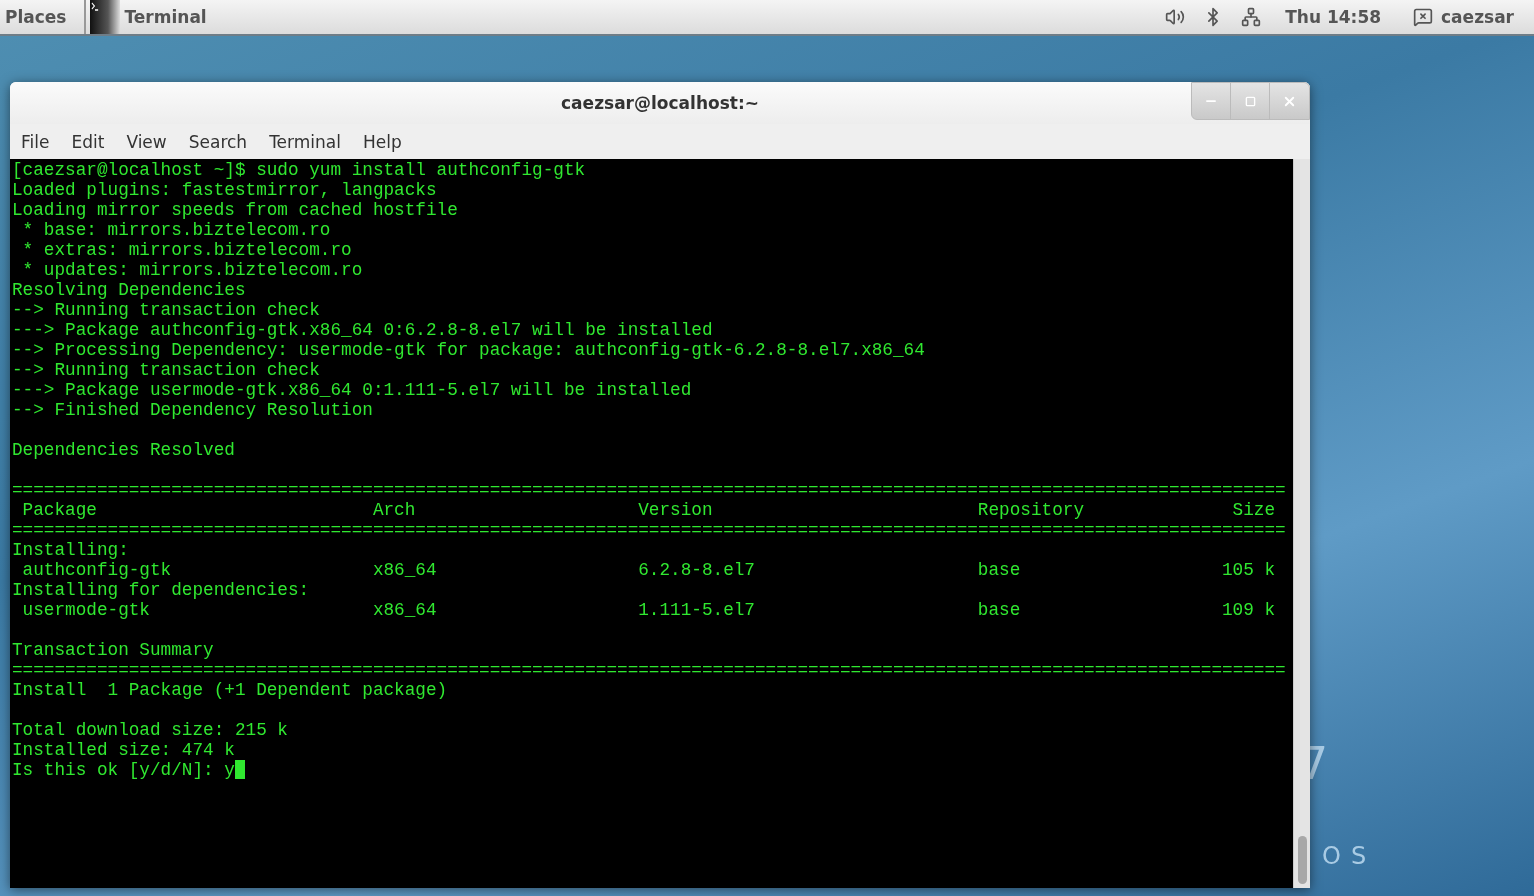 The width and height of the screenshot is (1534, 896). I want to click on terminal-line: ---> Package usermode-gtk.x86_64 0:1.111-5.el7 will be installed, so click(352, 390).